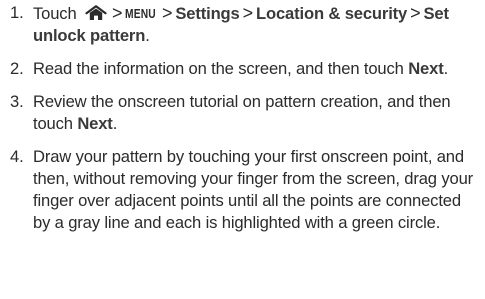 The width and height of the screenshot is (485, 299). Describe the element at coordinates (17, 12) in the screenshot. I see `step-number: 1.` at that location.